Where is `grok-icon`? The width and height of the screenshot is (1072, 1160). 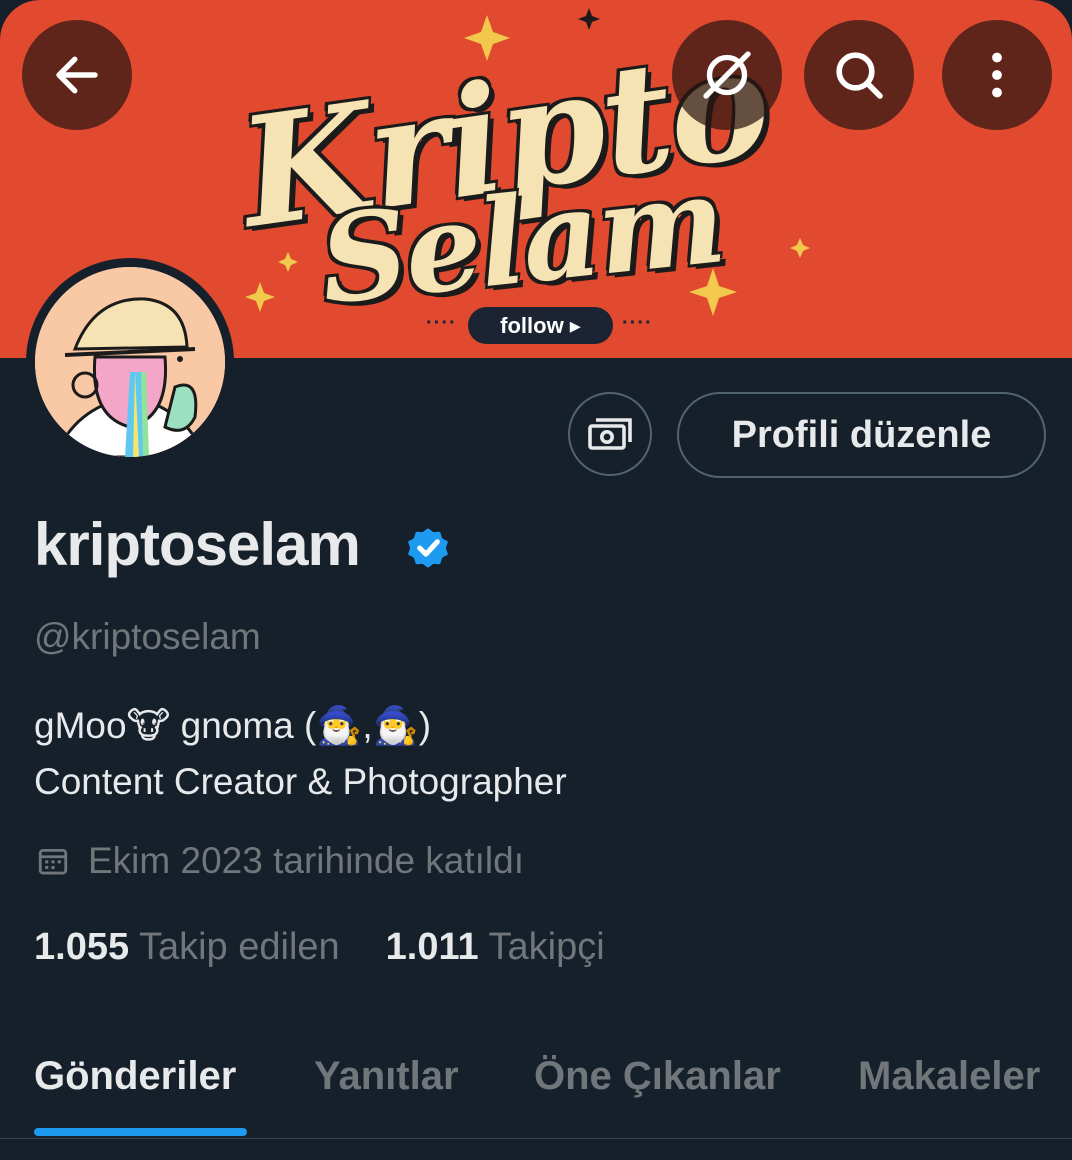 grok-icon is located at coordinates (727, 75).